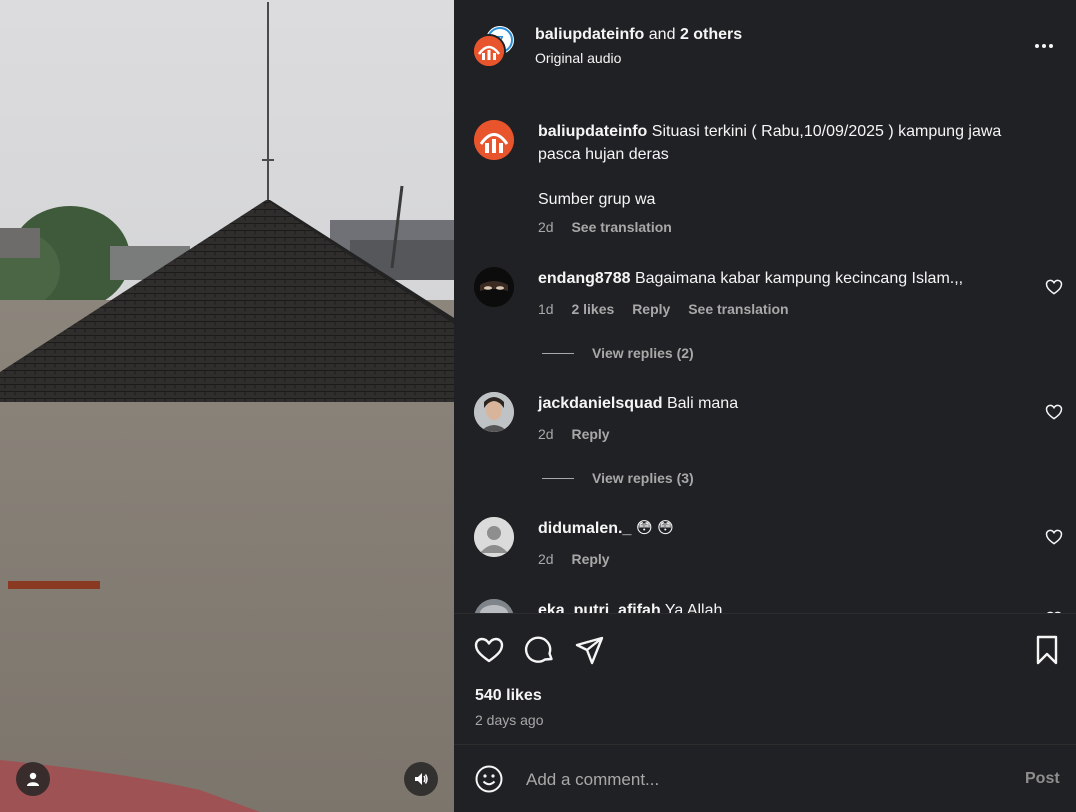 Image resolution: width=1076 pixels, height=812 pixels. Describe the element at coordinates (654, 528) in the screenshot. I see `comment-text: 😳 😳` at that location.